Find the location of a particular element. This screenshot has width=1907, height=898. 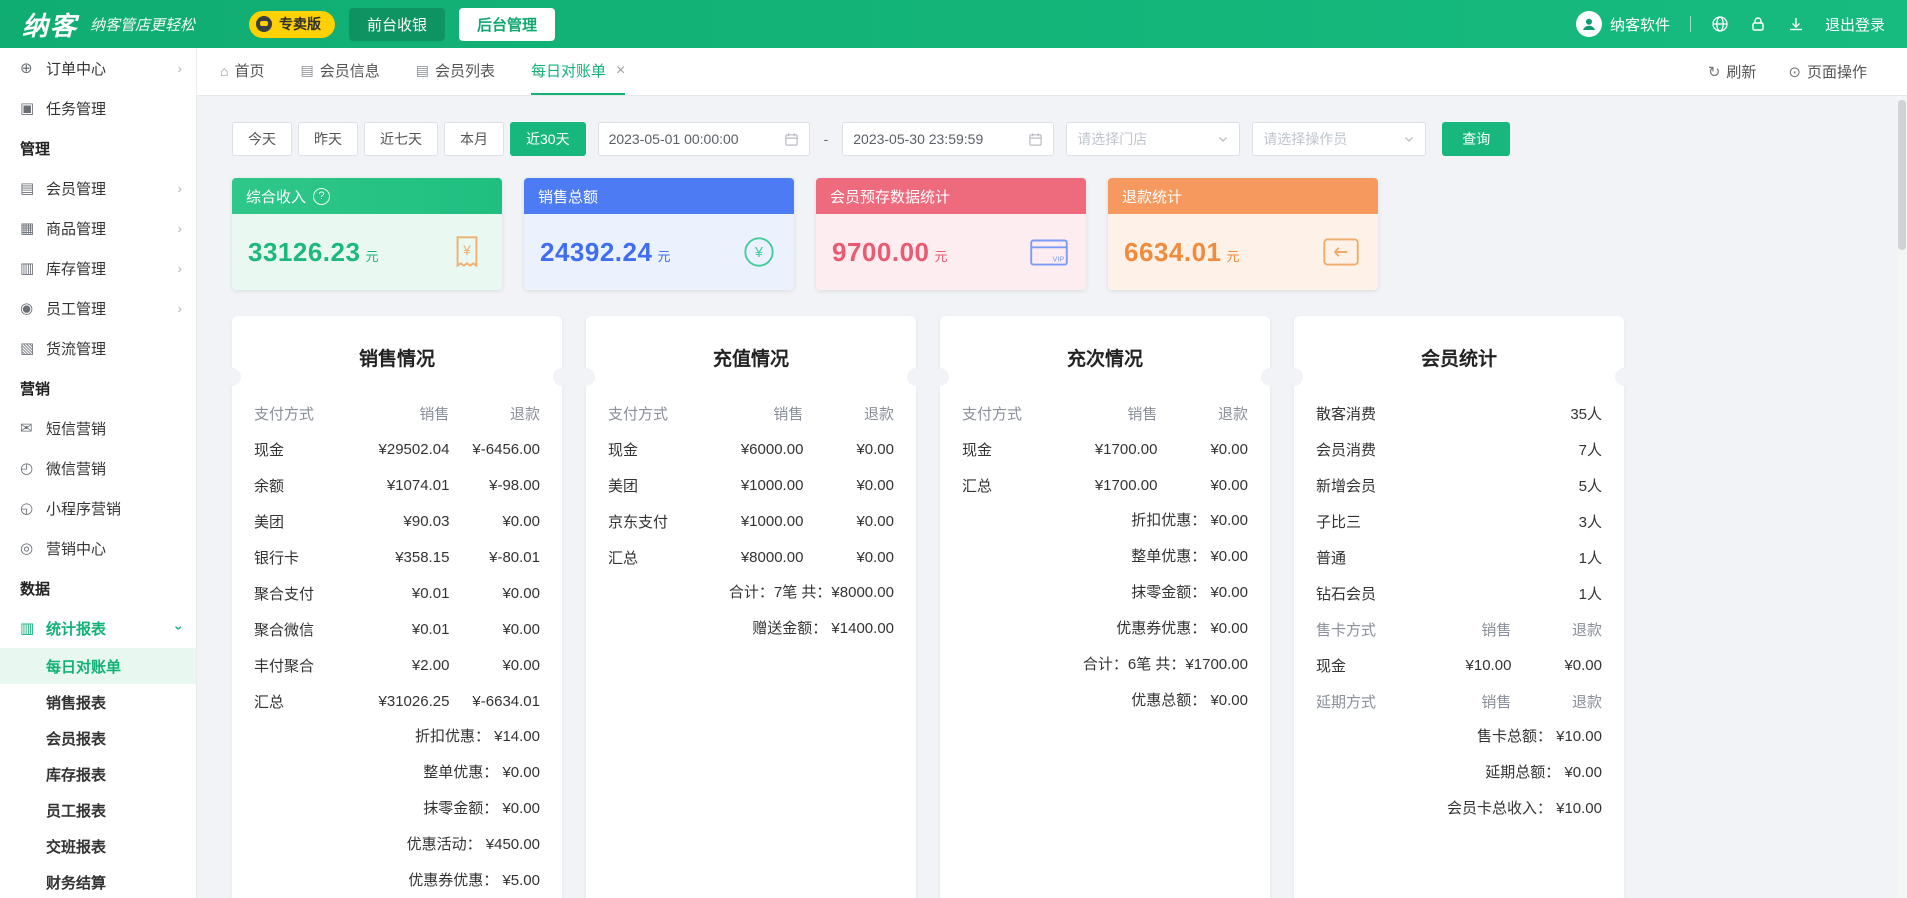

brand-tagline: 纳客管店更轻松 is located at coordinates (143, 24).